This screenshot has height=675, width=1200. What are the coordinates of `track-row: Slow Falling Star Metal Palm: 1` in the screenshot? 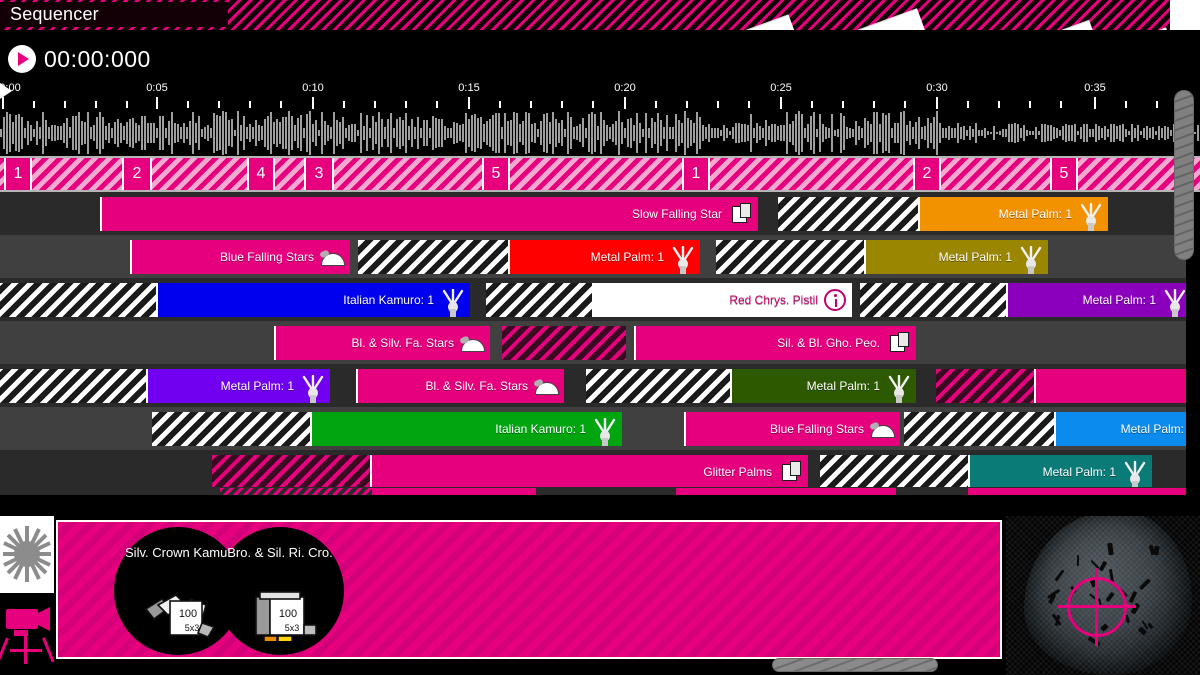 It's located at (593, 213).